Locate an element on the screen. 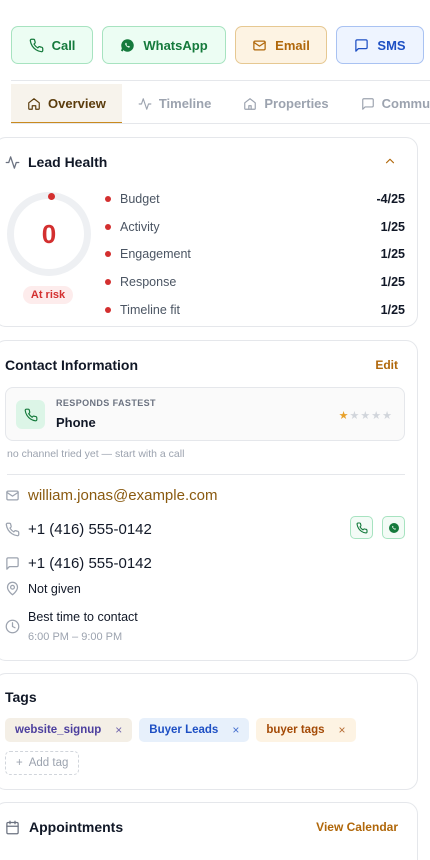  location-pin-icon is located at coordinates (12, 588).